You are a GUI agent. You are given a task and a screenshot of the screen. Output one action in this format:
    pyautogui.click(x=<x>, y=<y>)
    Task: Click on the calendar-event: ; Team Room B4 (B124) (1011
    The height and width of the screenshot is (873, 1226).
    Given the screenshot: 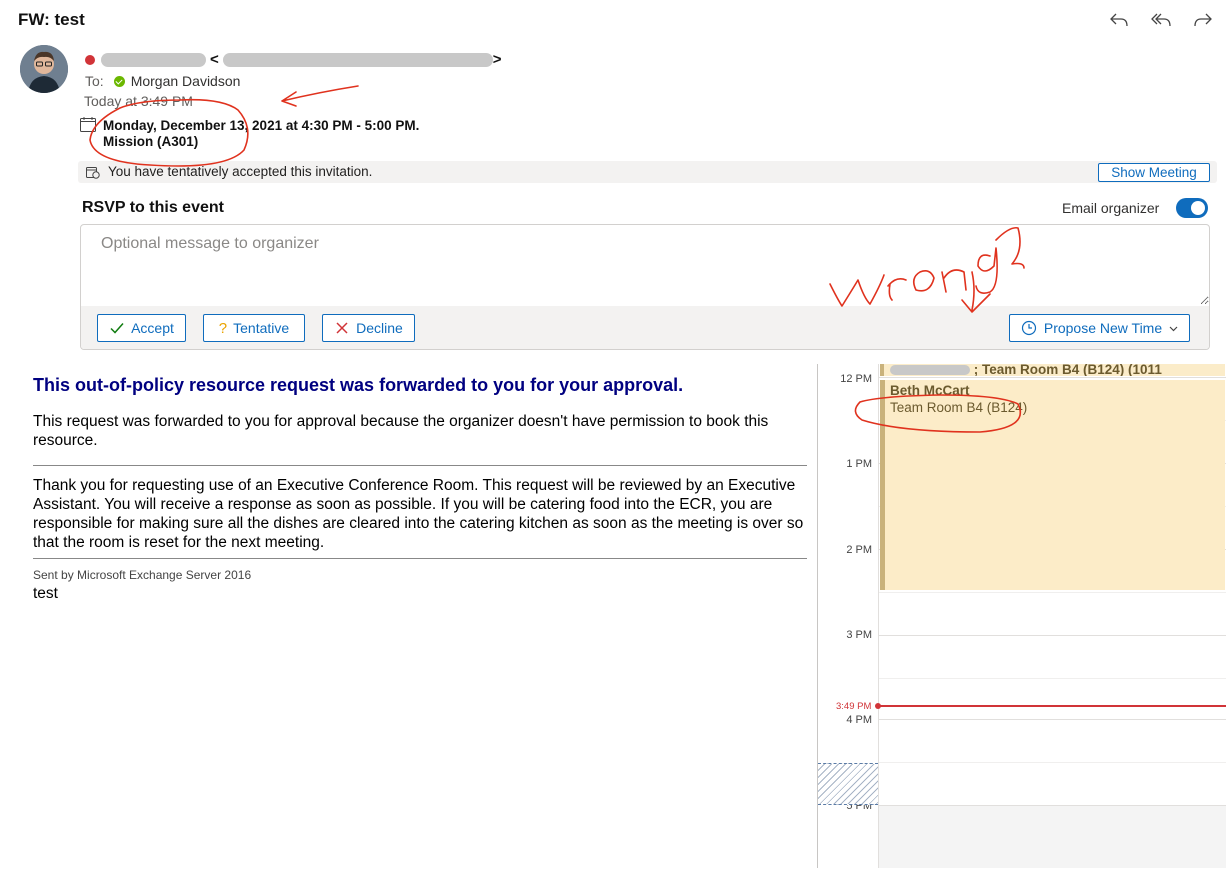 What is the action you would take?
    pyautogui.click(x=1052, y=370)
    